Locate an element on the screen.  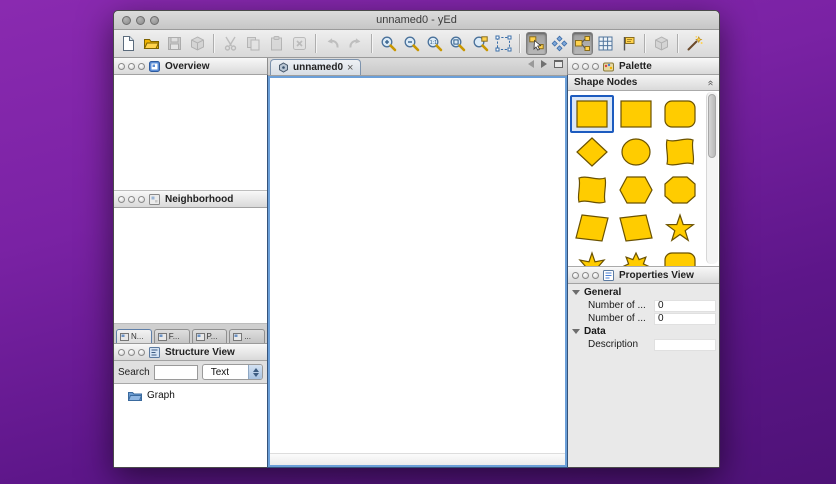
neighborhood-viewport is located at coordinates (190, 266).